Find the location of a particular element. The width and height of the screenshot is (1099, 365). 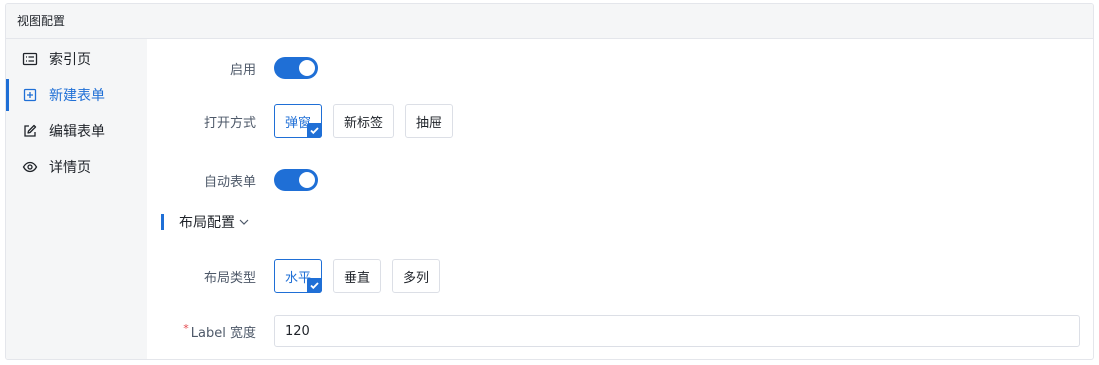

sidebar-item-index: 索引页 is located at coordinates (76, 59).